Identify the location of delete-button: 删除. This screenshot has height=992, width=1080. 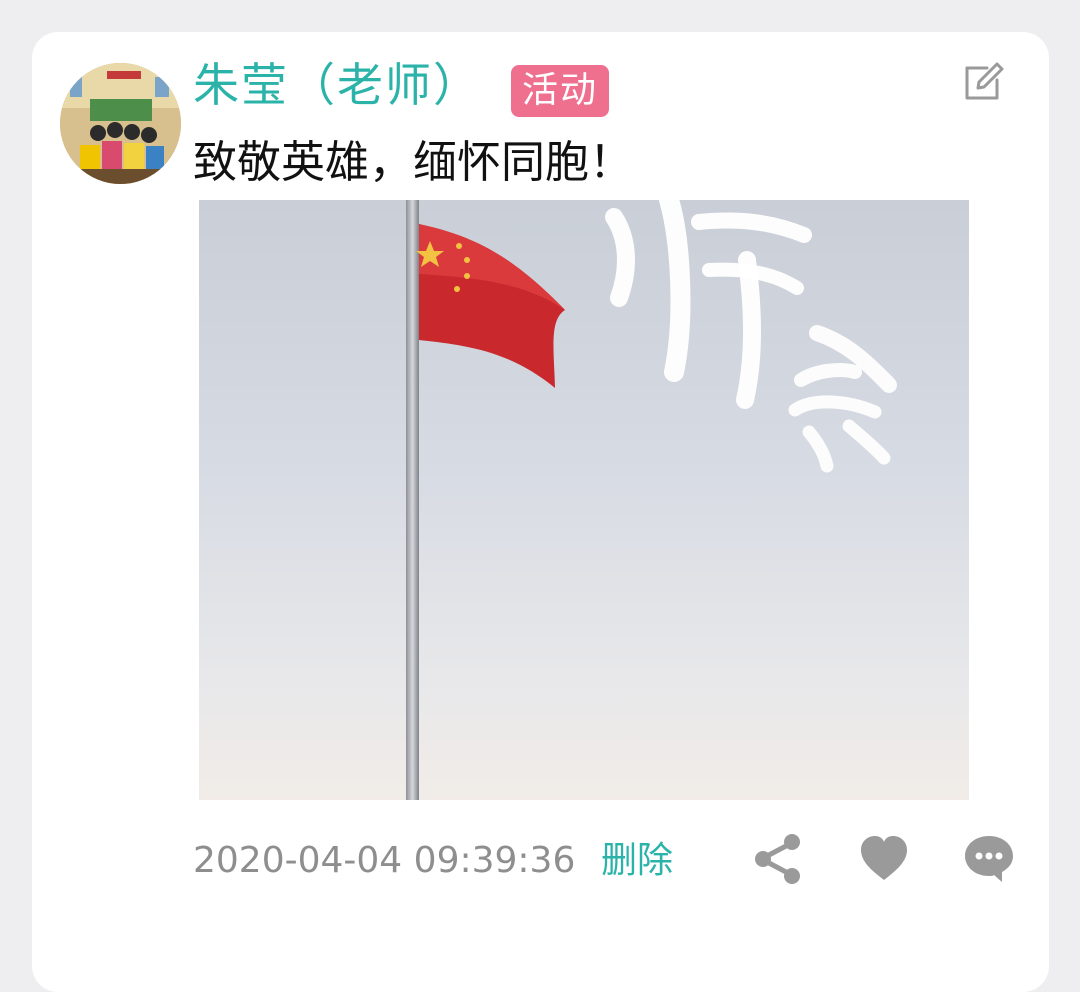
(637, 861).